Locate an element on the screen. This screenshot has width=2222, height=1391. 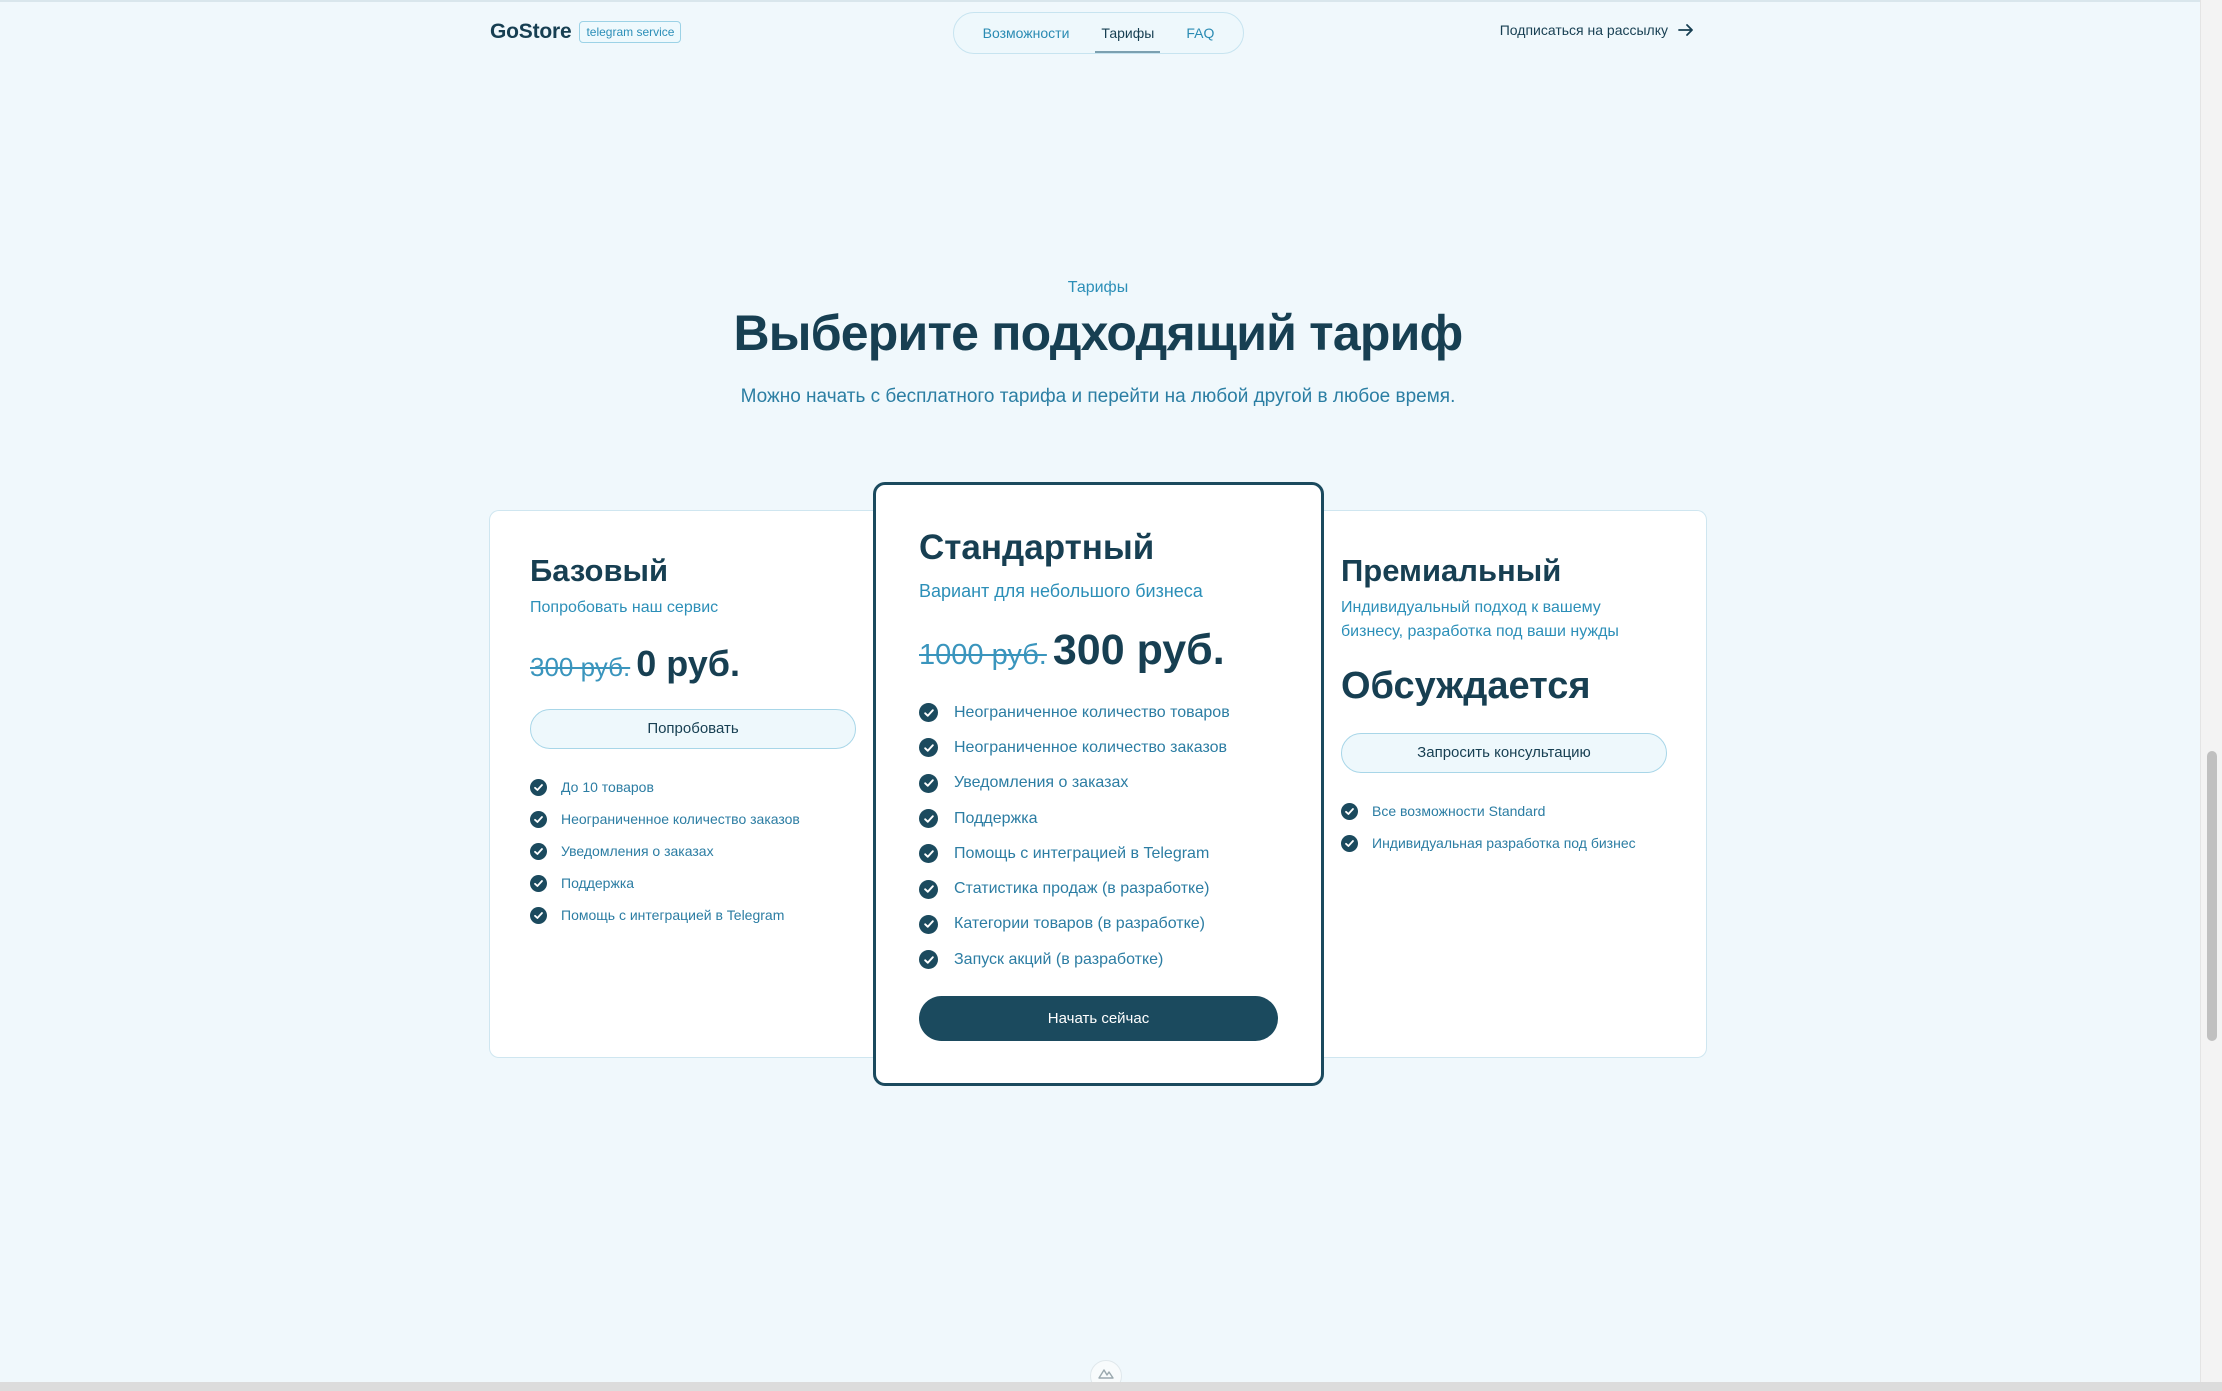
nav-item-features: Возможности is located at coordinates (1026, 33).